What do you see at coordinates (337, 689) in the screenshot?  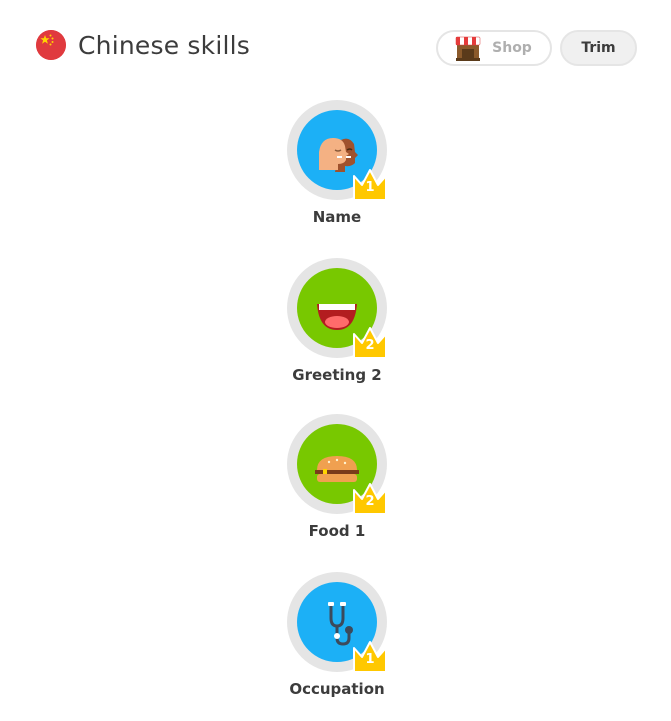 I see `skill-label: Occupation` at bounding box center [337, 689].